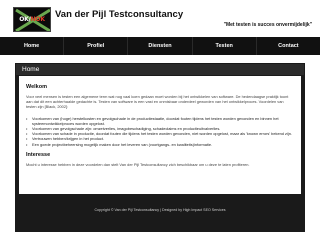 This screenshot has height=240, width=320. What do you see at coordinates (288, 46) in the screenshot?
I see `nav-item-contact: Contact` at bounding box center [288, 46].